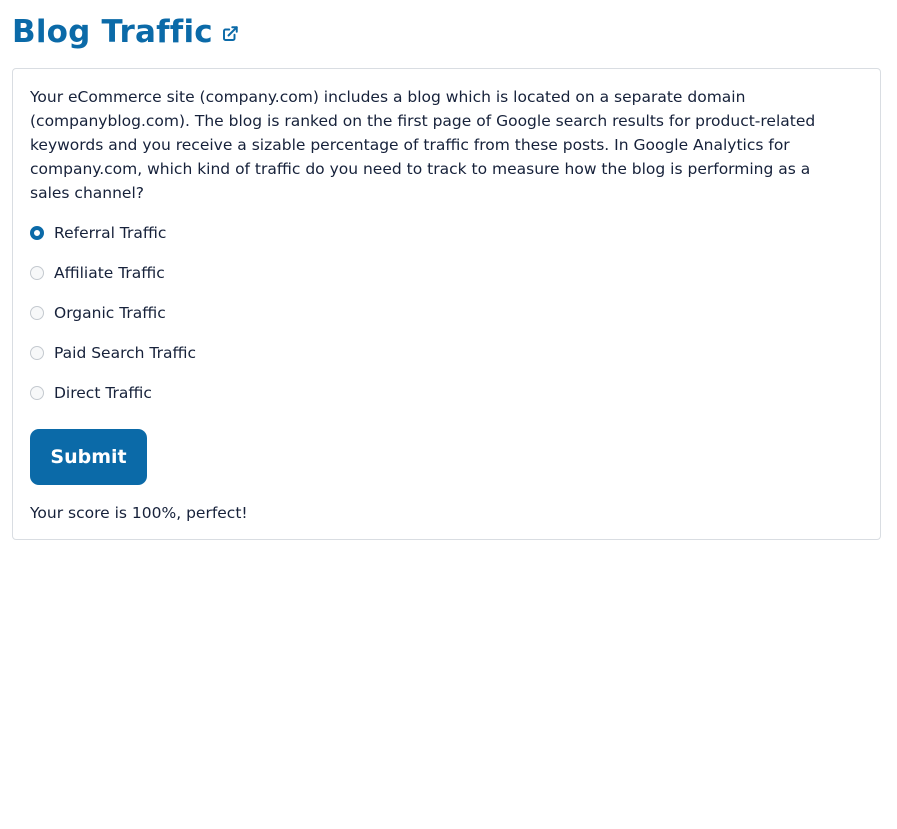  Describe the element at coordinates (110, 313) in the screenshot. I see `option-label: Organic Traffic` at that location.